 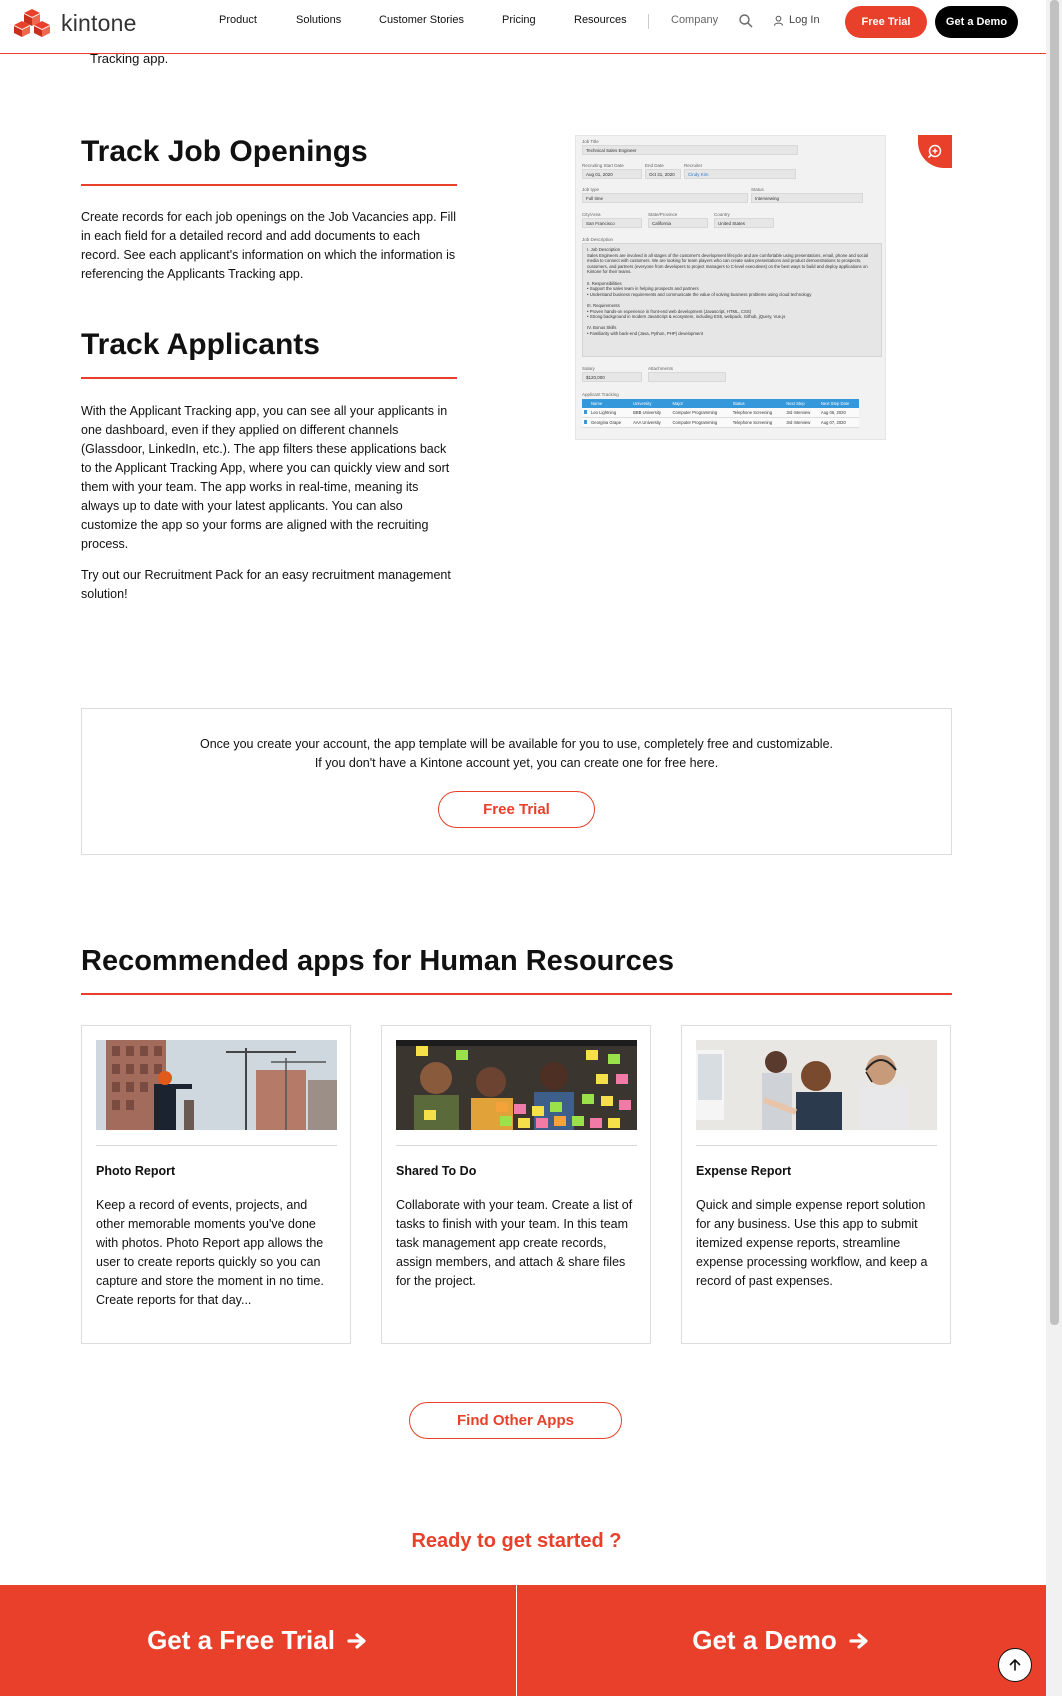 What do you see at coordinates (687, 377) in the screenshot?
I see `mock-field` at bounding box center [687, 377].